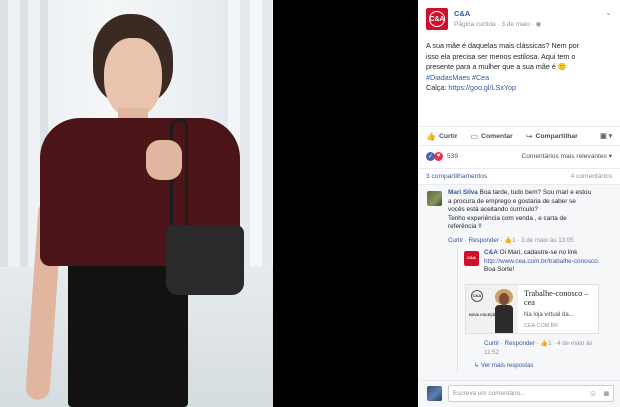 The height and width of the screenshot is (407, 620). What do you see at coordinates (496, 66) in the screenshot?
I see `post-text-line: presente para a mulher que a sua mãe é 🙂` at bounding box center [496, 66].